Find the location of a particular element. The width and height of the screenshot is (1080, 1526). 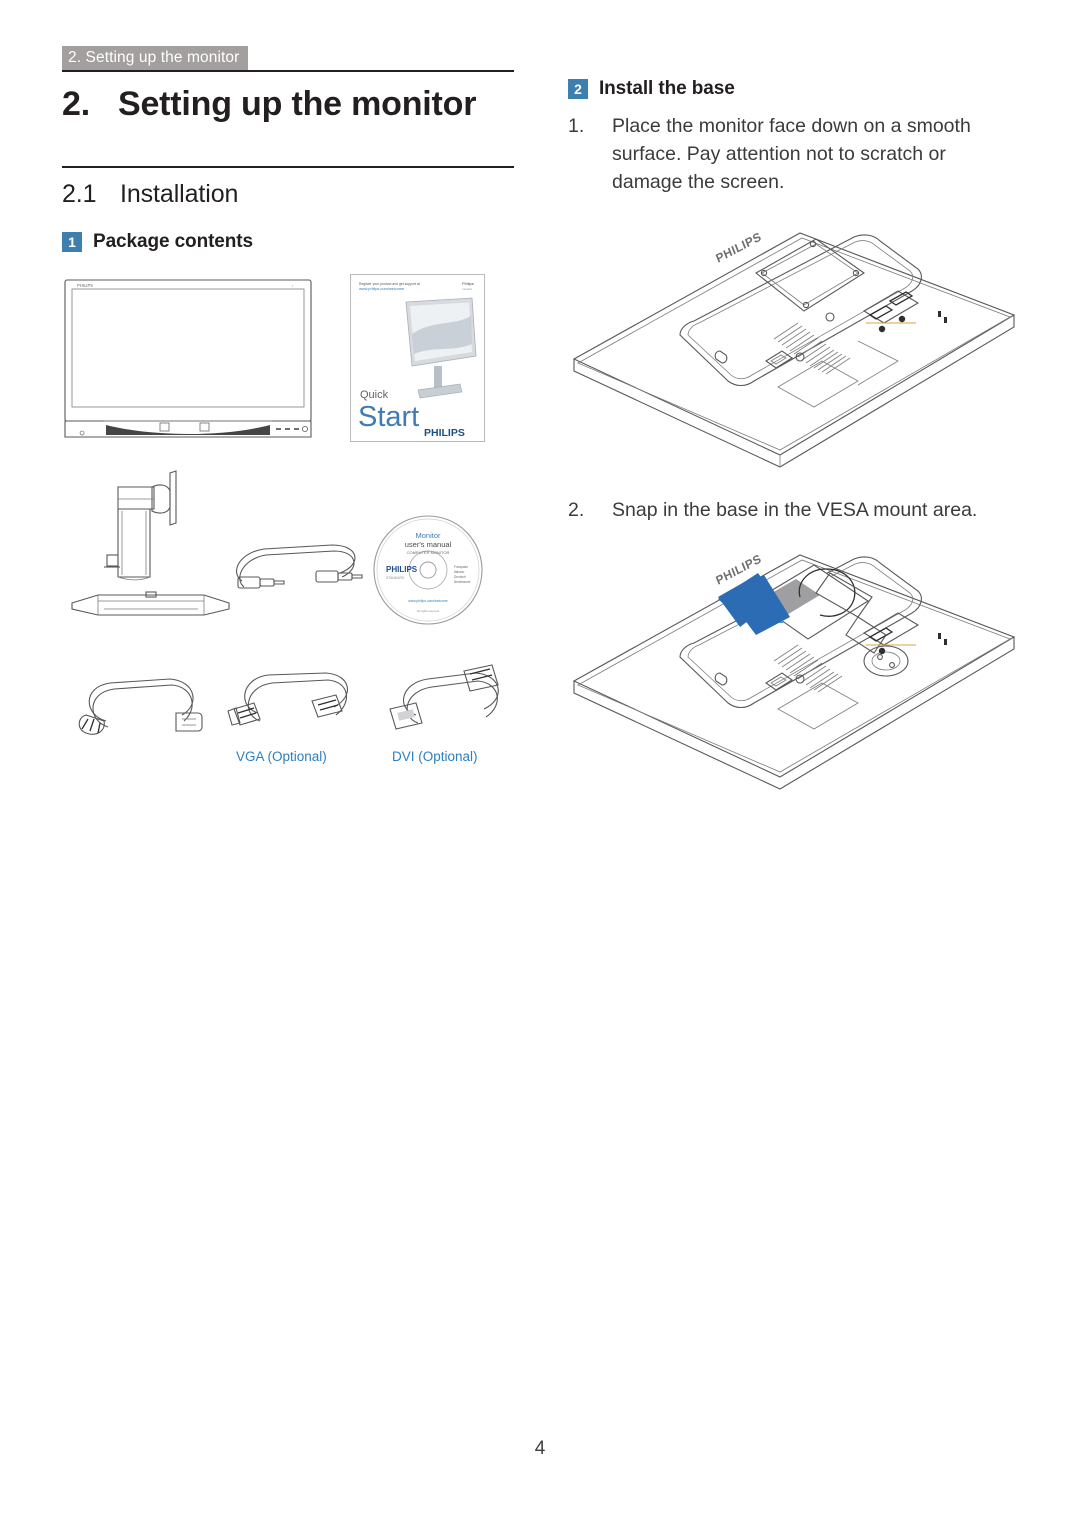

section-number: 2.1 is located at coordinates (79, 194).